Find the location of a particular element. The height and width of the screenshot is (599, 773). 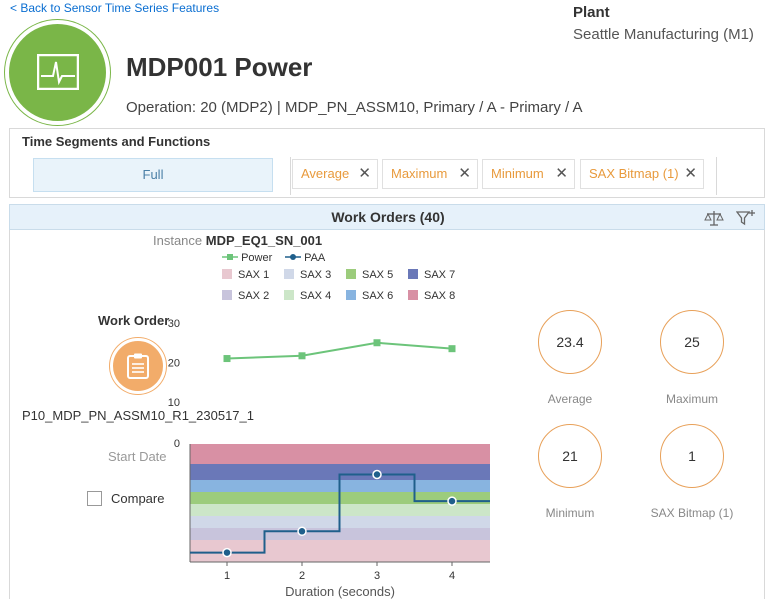

legend-sax-5: SAX 5 is located at coordinates (369, 275).